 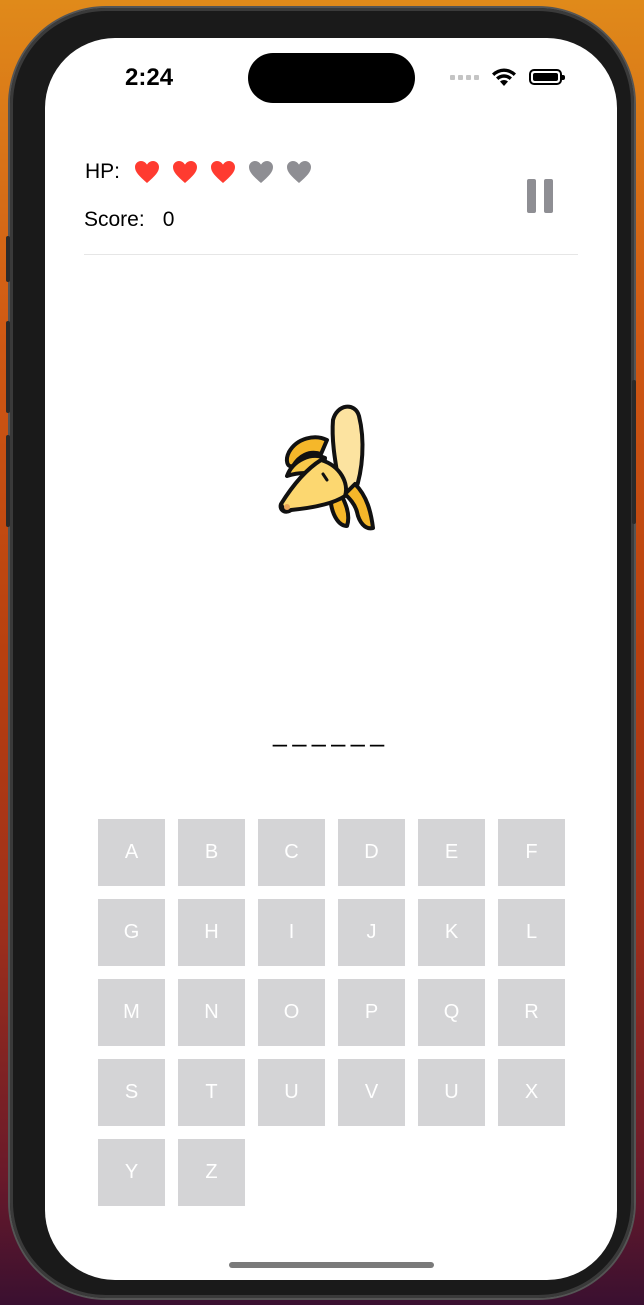 What do you see at coordinates (531, 932) in the screenshot?
I see `key-l: L` at bounding box center [531, 932].